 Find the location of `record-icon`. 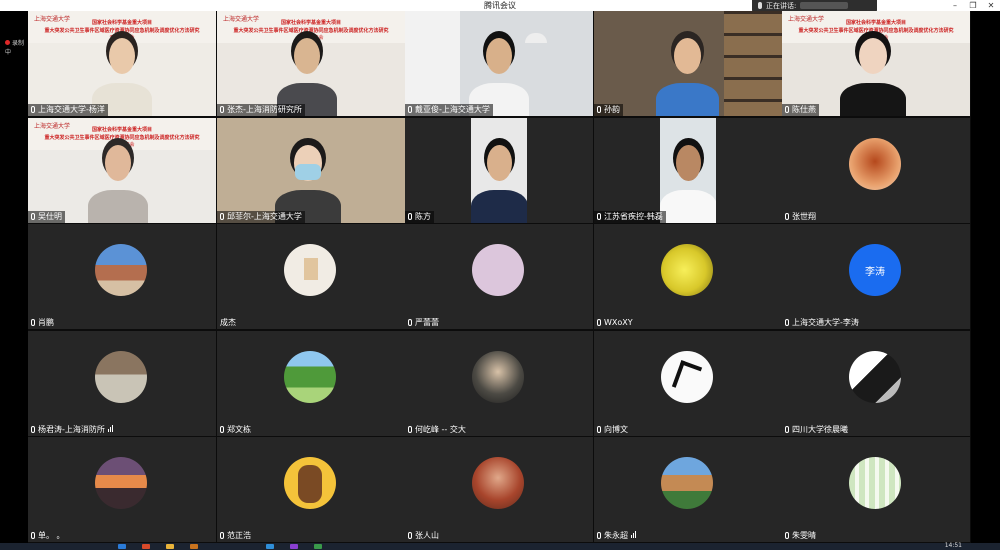

record-icon is located at coordinates (7, 42).